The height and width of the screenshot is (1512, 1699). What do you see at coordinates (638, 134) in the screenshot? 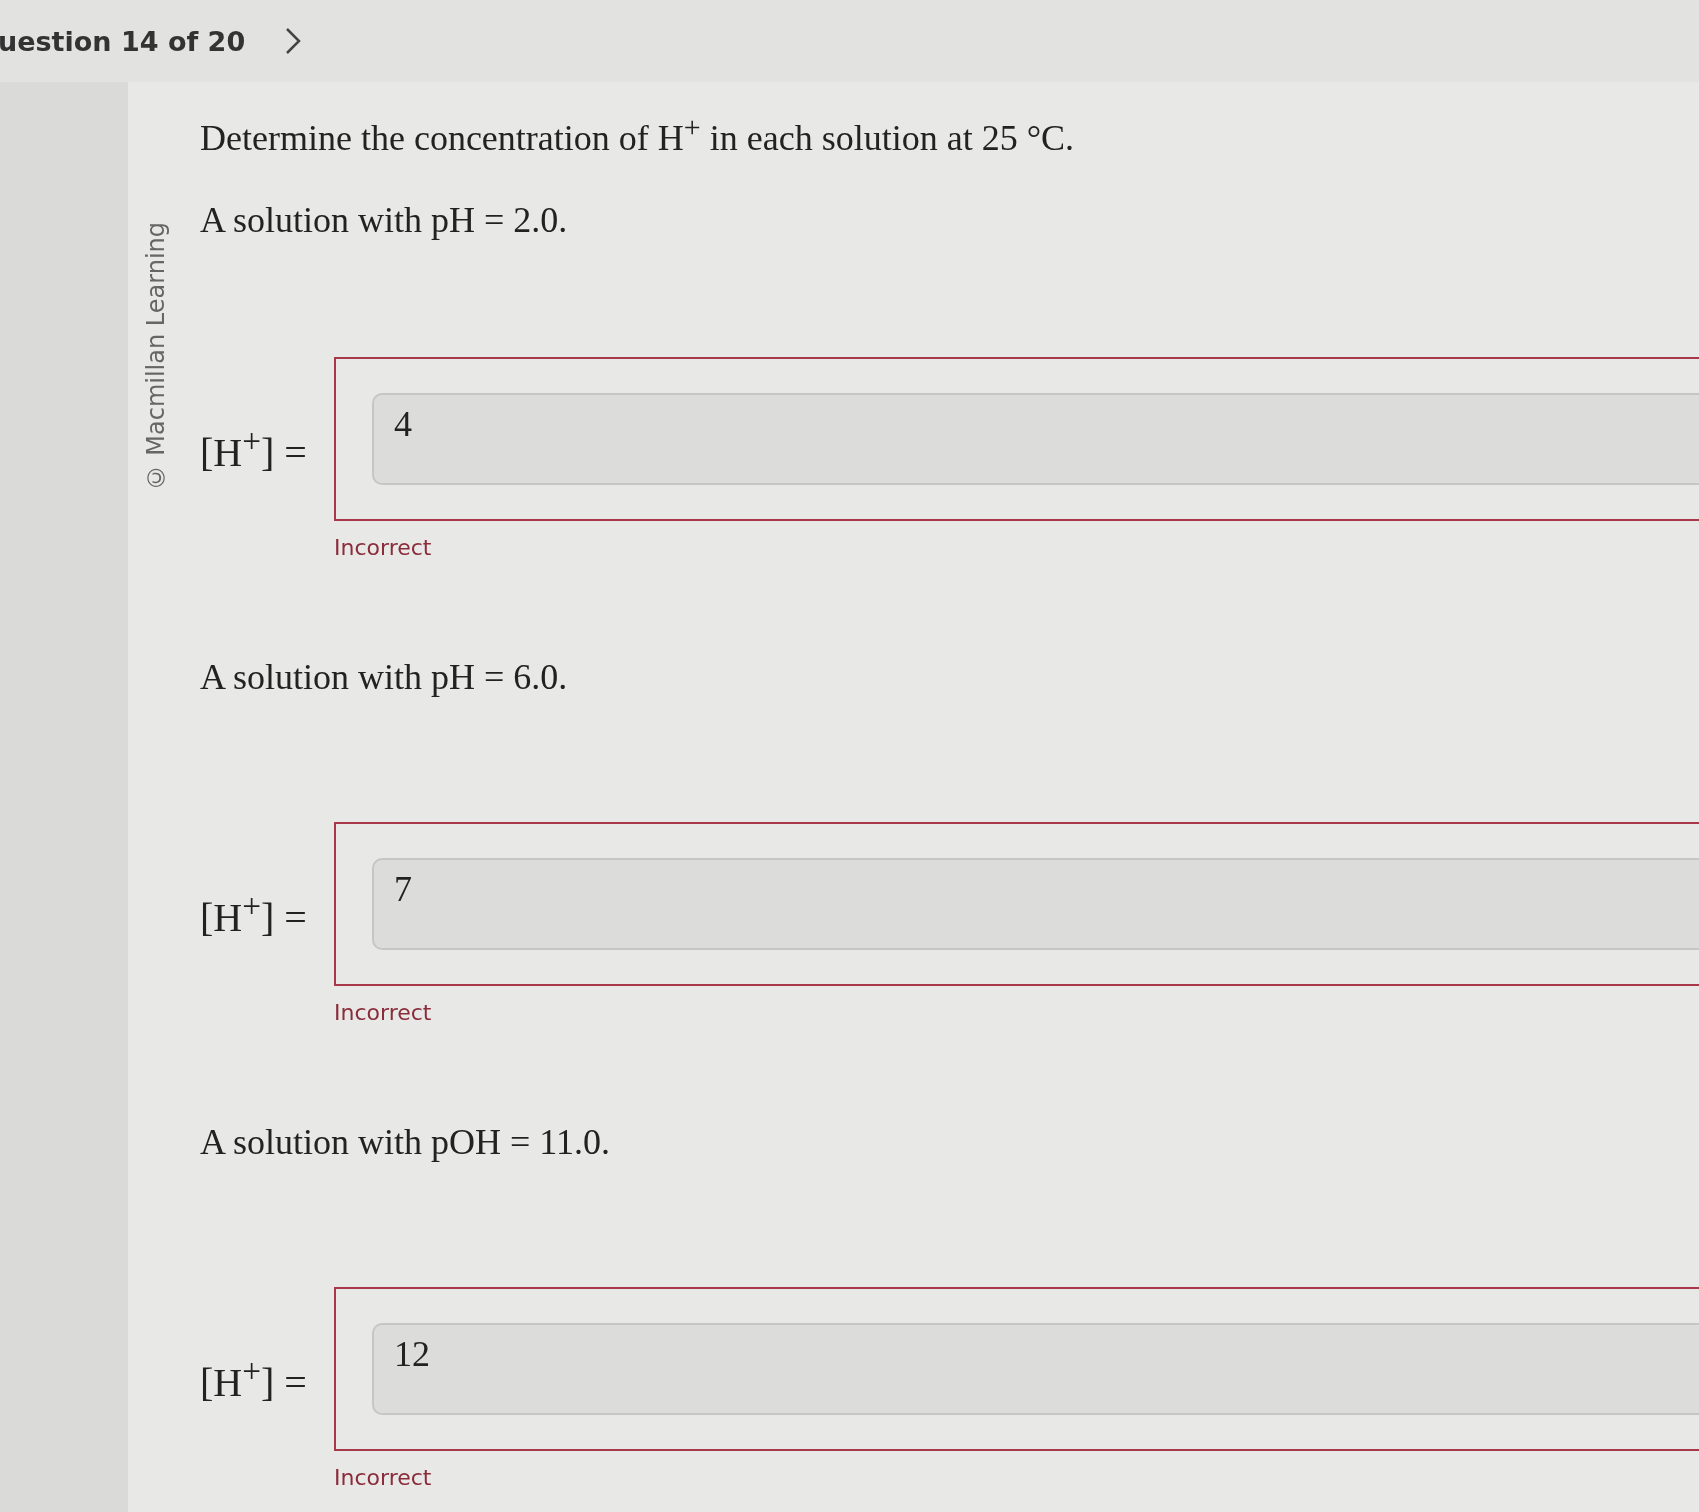
I see `question-text: Determine the concentration of H$^{+}$ in each solution at 25 °C.` at bounding box center [638, 134].